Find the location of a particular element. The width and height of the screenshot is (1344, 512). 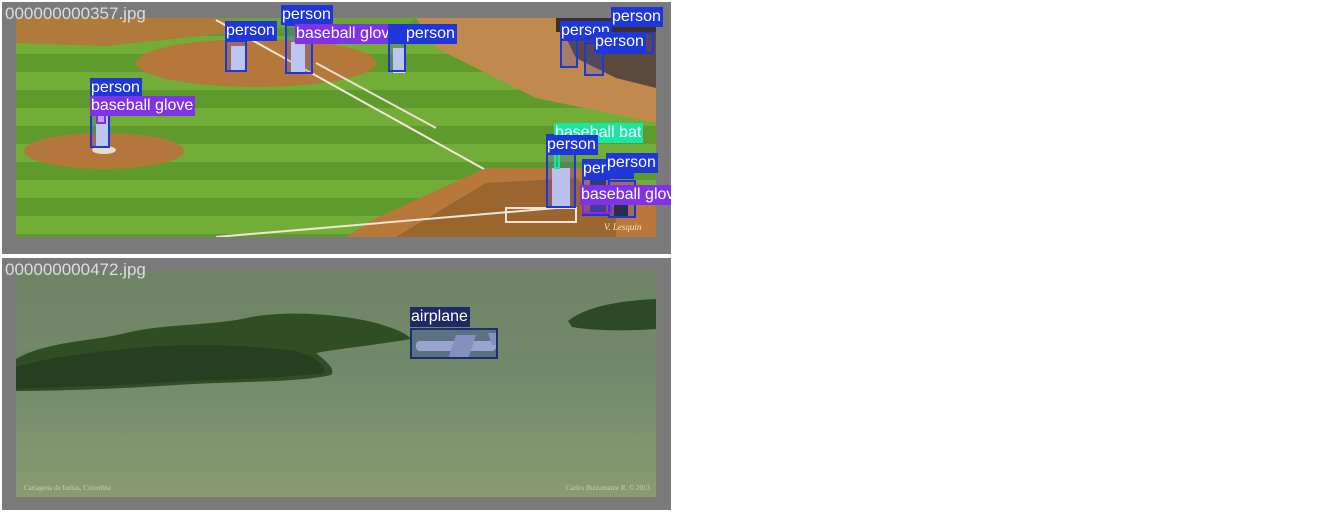

image-filename: 000000000357.jpg is located at coordinates (75, 13).